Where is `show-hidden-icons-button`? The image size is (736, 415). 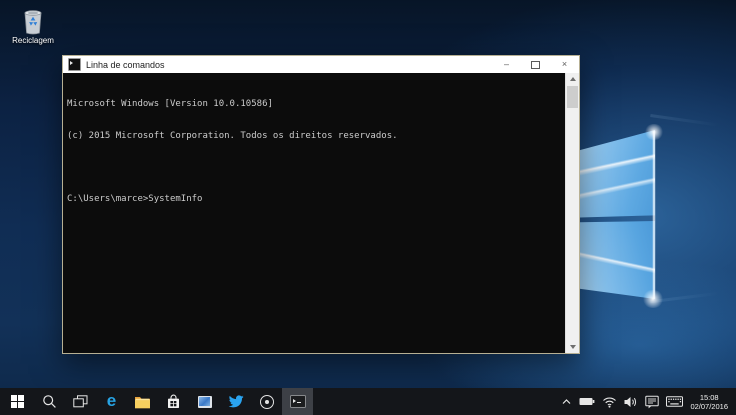 show-hidden-icons-button is located at coordinates (566, 401).